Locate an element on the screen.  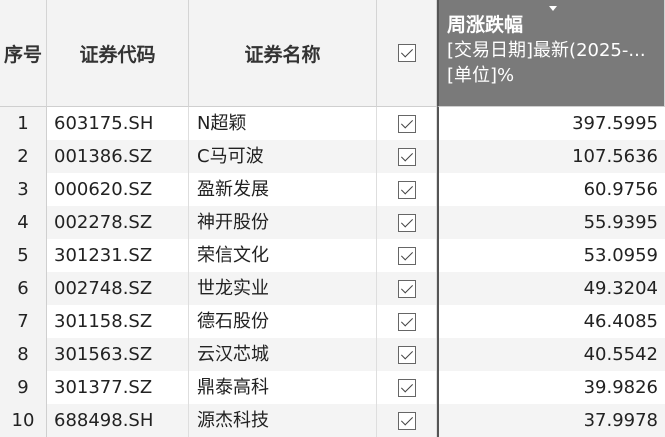
row-index: 3 is located at coordinates (23, 189).